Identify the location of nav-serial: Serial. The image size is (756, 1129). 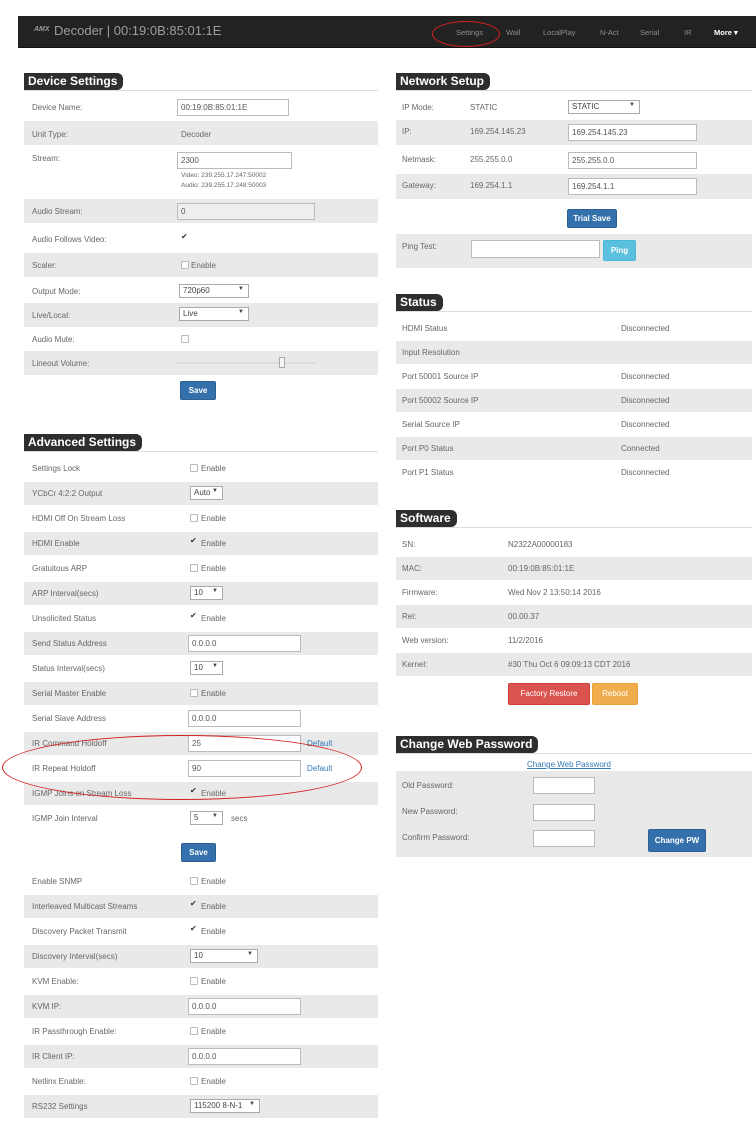
(649, 32).